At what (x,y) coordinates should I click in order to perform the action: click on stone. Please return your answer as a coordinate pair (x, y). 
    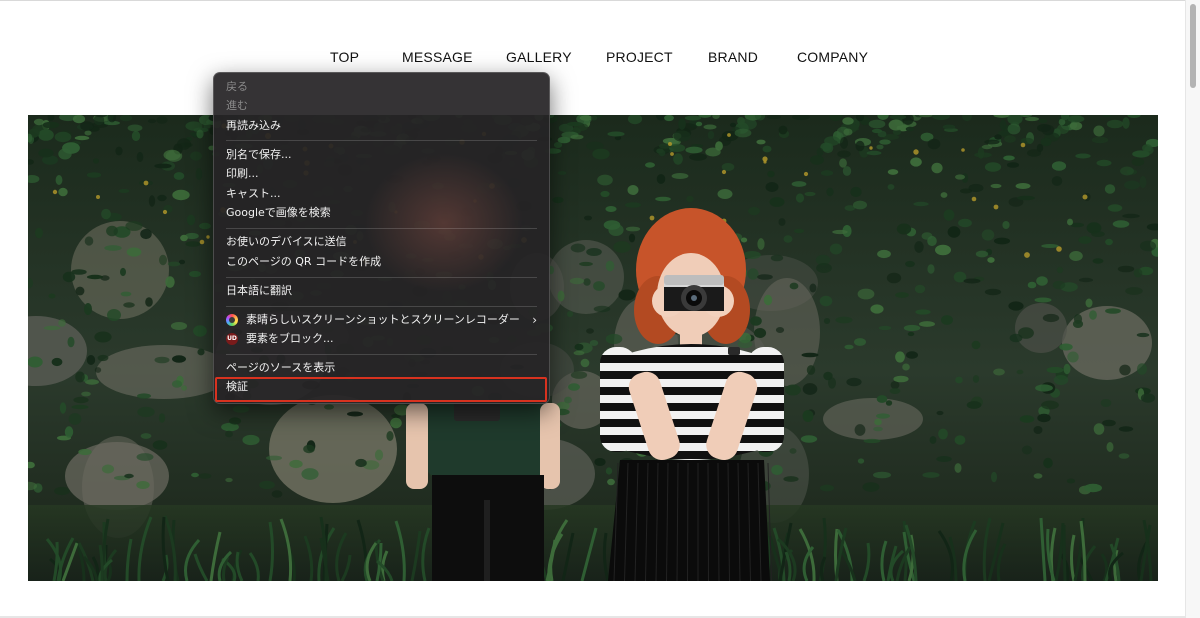
    Looking at the image, I should click on (586, 277).